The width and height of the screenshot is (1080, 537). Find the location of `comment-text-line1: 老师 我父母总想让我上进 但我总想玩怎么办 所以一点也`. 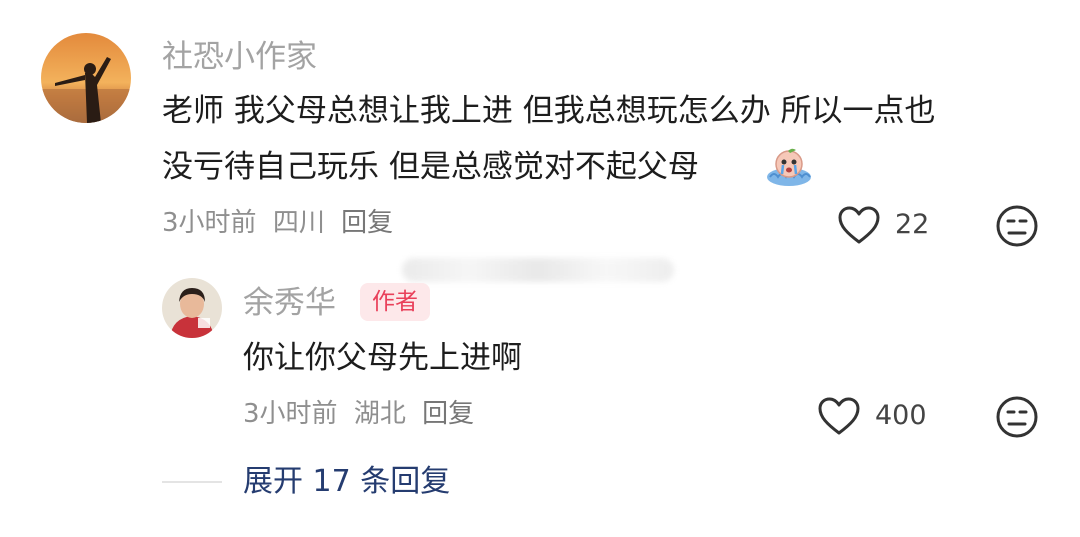

comment-text-line1: 老师 我父母总想让我上进 但我总想玩怎么办 所以一点也 is located at coordinates (549, 111).